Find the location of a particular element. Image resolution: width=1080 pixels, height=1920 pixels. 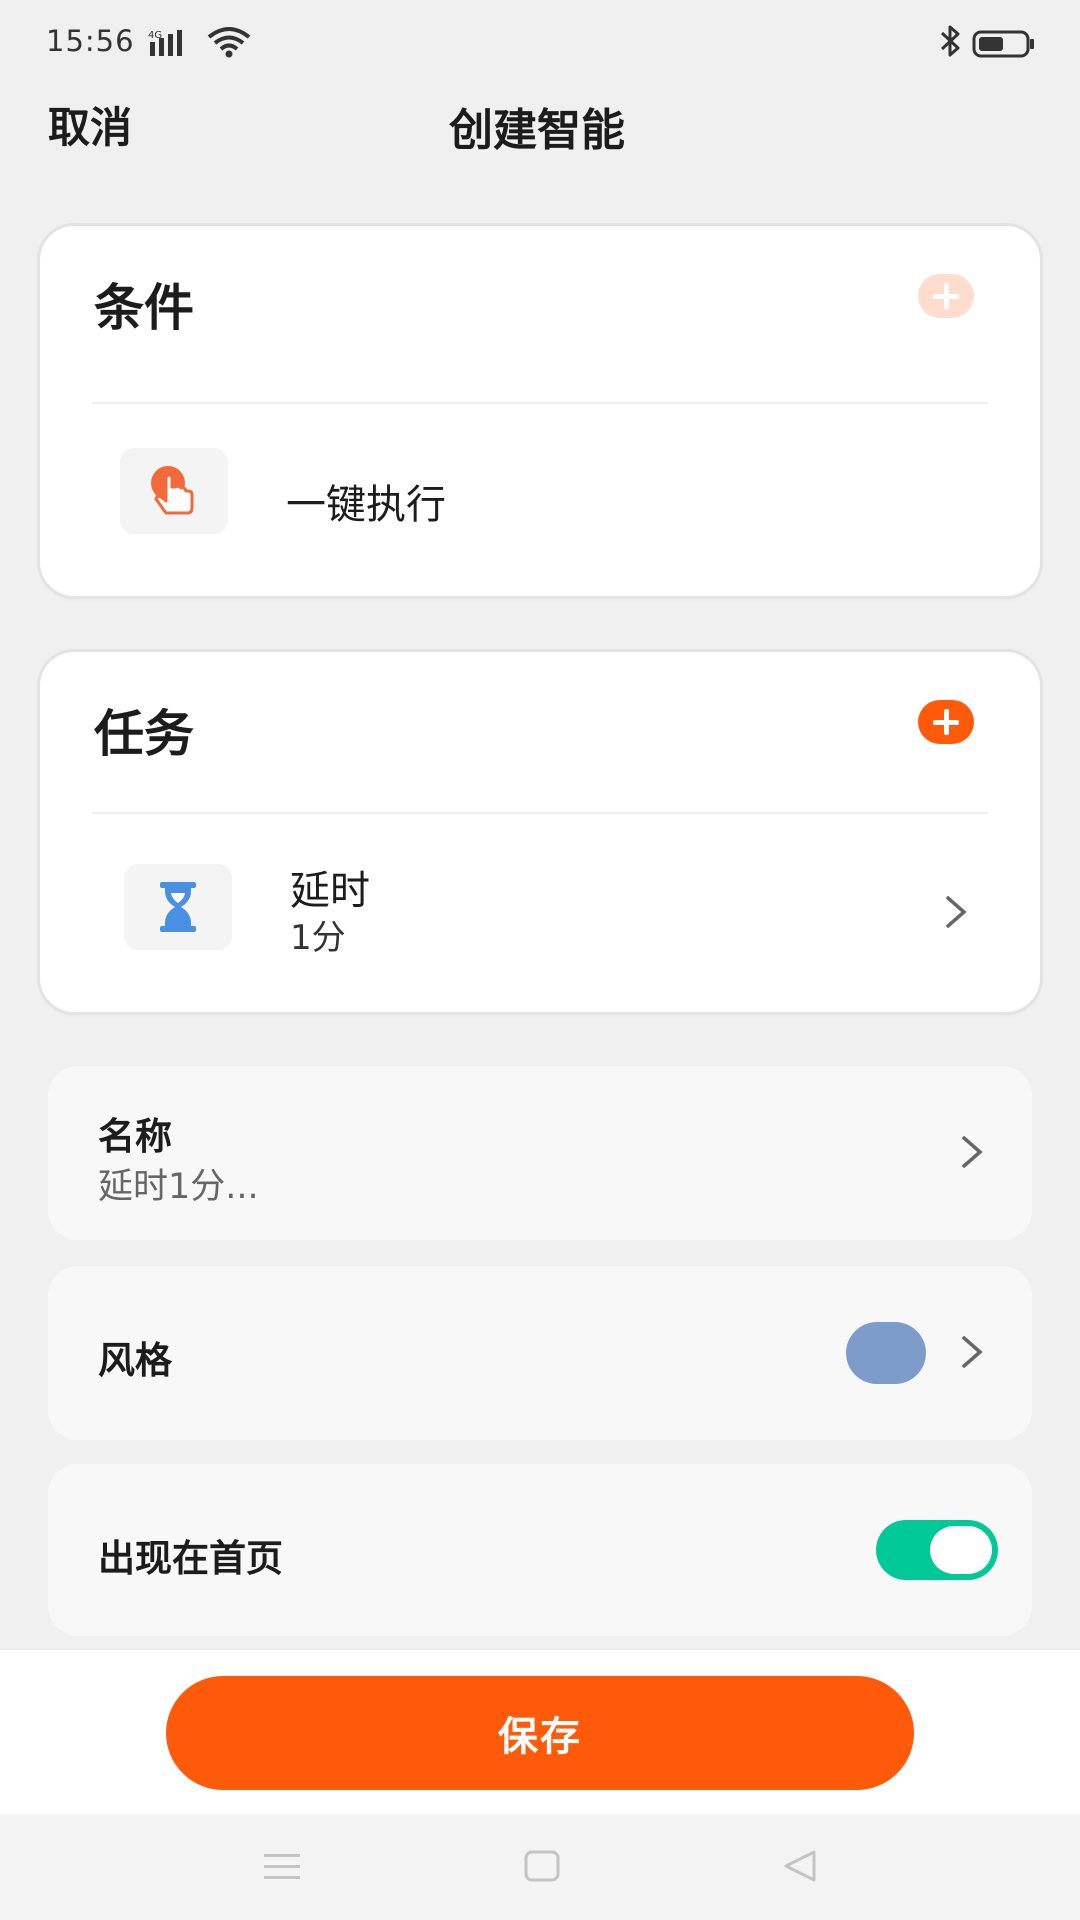

status-time: 15:56 is located at coordinates (90, 41).